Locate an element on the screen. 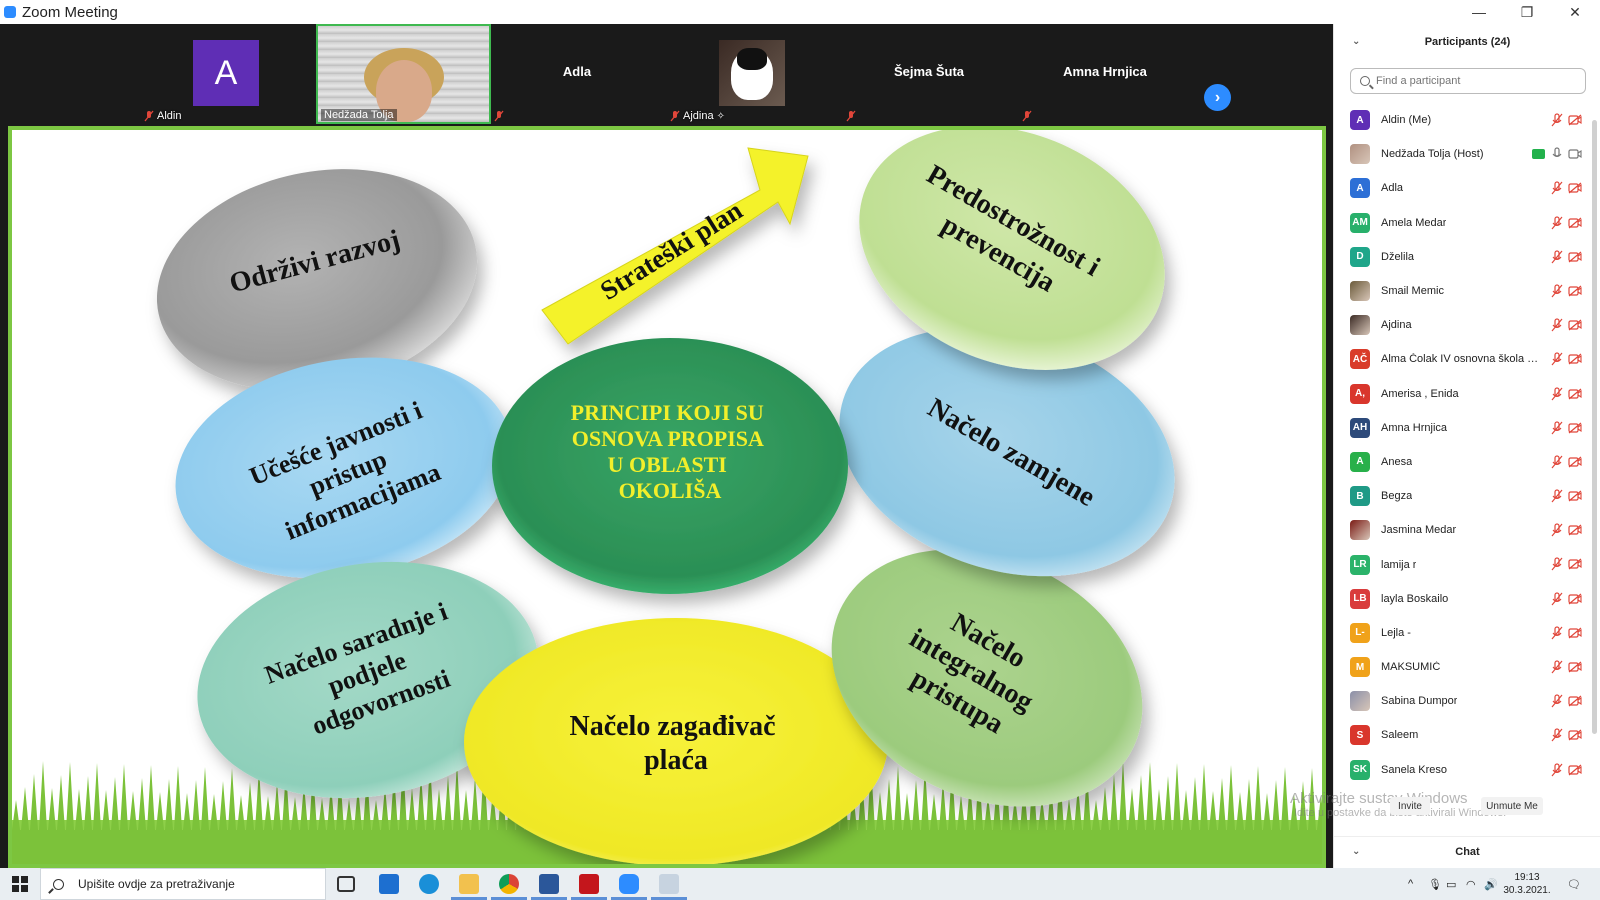  participant-search-input is located at coordinates (1476, 81).